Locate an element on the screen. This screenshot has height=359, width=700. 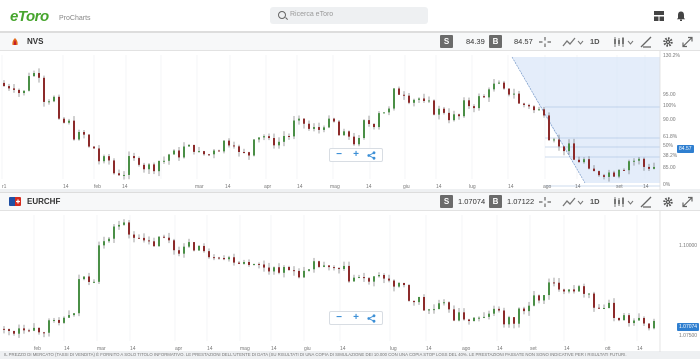
x-axis-label: feb is located at coordinates (97, 187).